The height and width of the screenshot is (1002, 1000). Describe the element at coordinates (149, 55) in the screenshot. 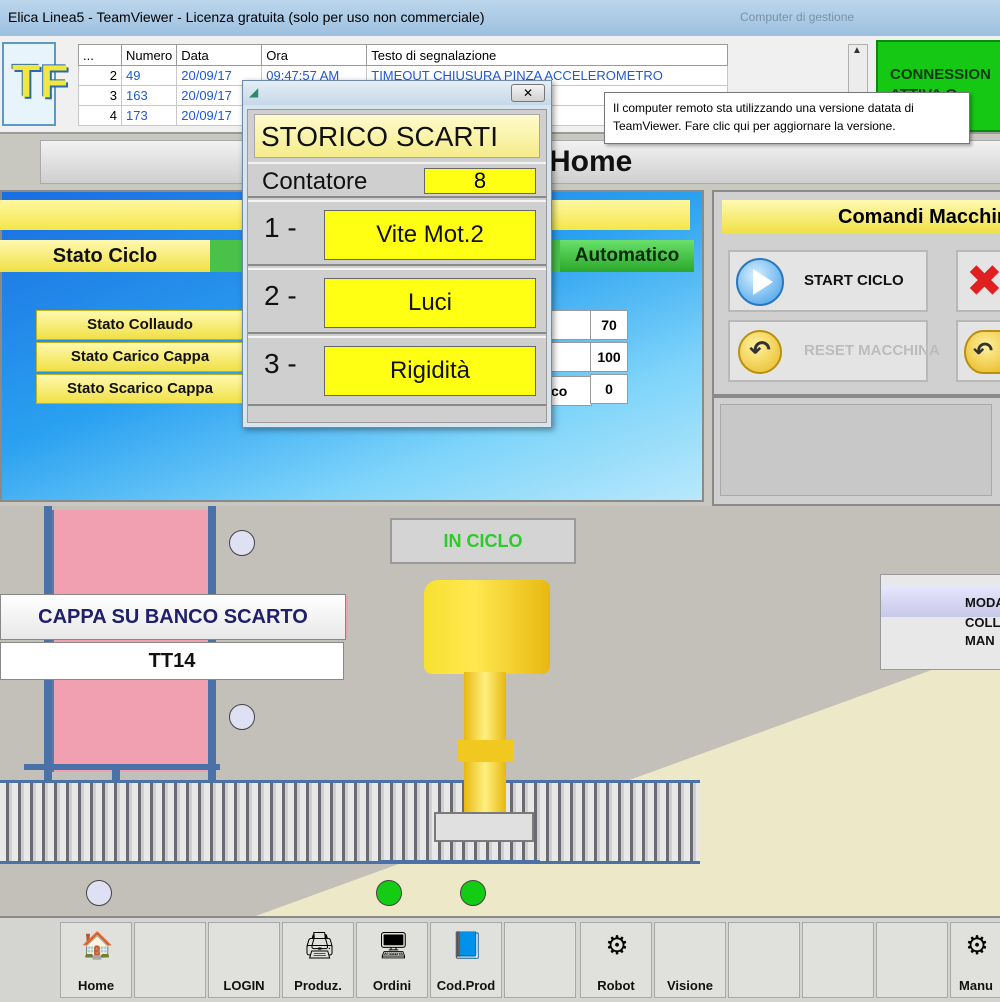

I see `col-header-numero: Numero` at that location.